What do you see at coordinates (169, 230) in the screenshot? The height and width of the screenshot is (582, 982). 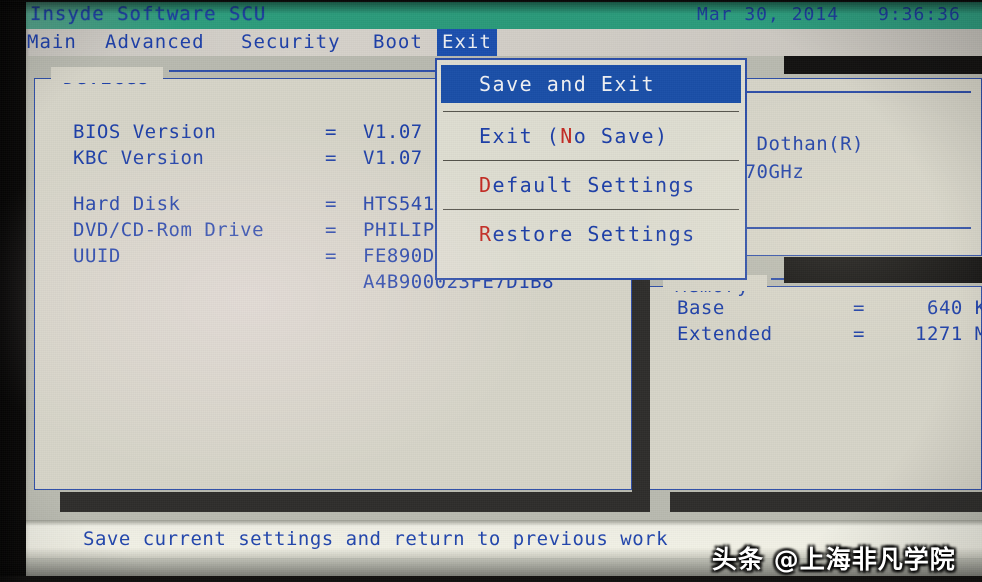 I see `optical-drive-label: DVD/CD-Rom Drive` at bounding box center [169, 230].